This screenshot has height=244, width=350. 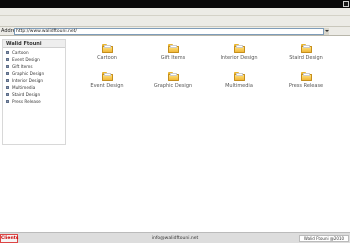 What do you see at coordinates (324, 238) in the screenshot?
I see `footer-copyright: Walid Ftouni @2010` at bounding box center [324, 238].